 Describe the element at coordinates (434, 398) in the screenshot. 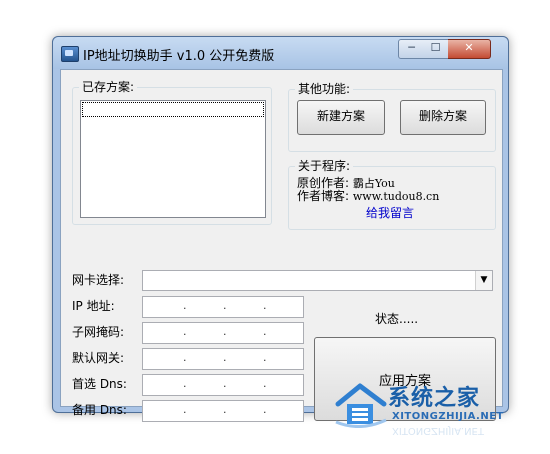

I see `watermark-title: 系统之家` at that location.